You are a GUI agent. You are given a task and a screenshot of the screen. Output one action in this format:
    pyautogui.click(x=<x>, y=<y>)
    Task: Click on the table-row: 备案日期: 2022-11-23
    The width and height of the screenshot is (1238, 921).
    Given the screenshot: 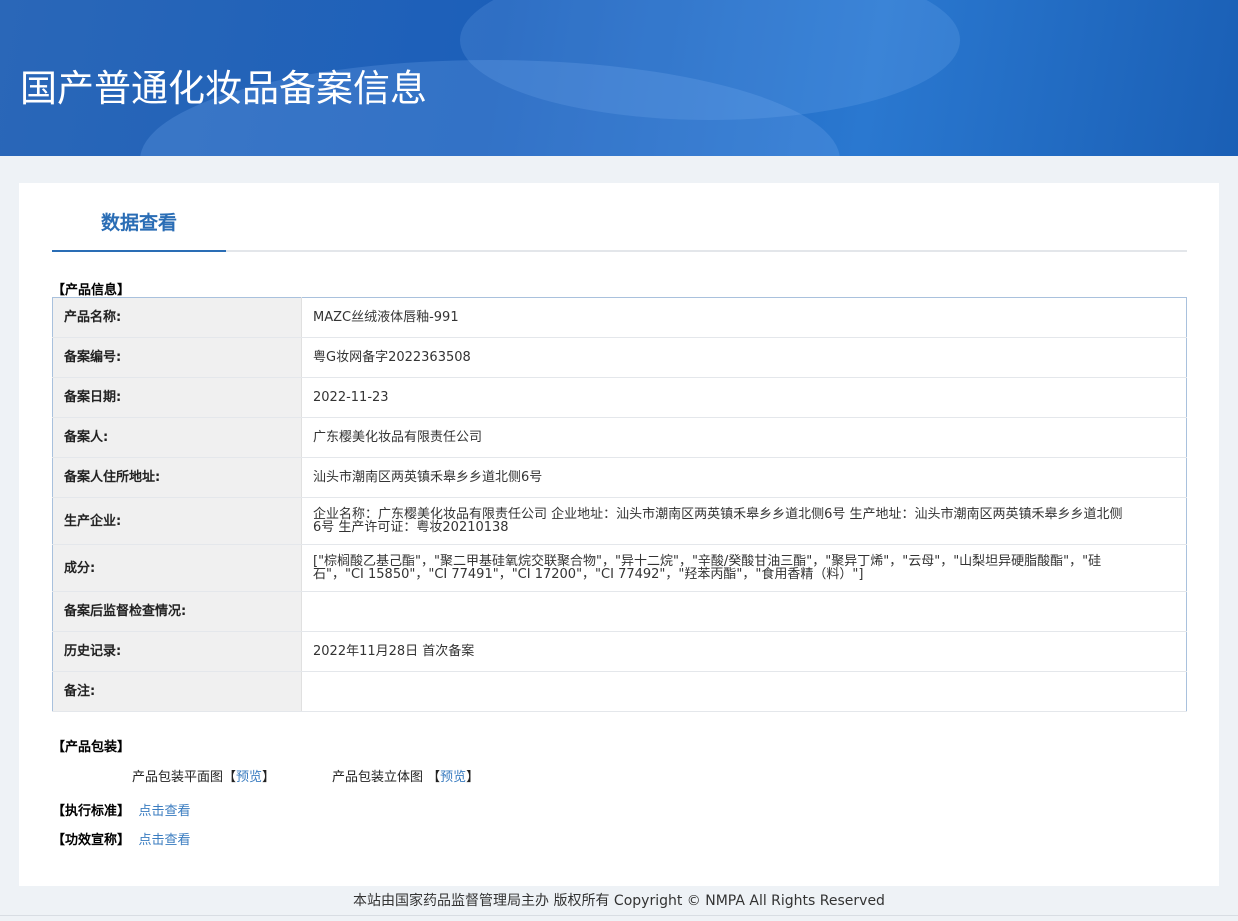 What is the action you would take?
    pyautogui.click(x=619, y=397)
    